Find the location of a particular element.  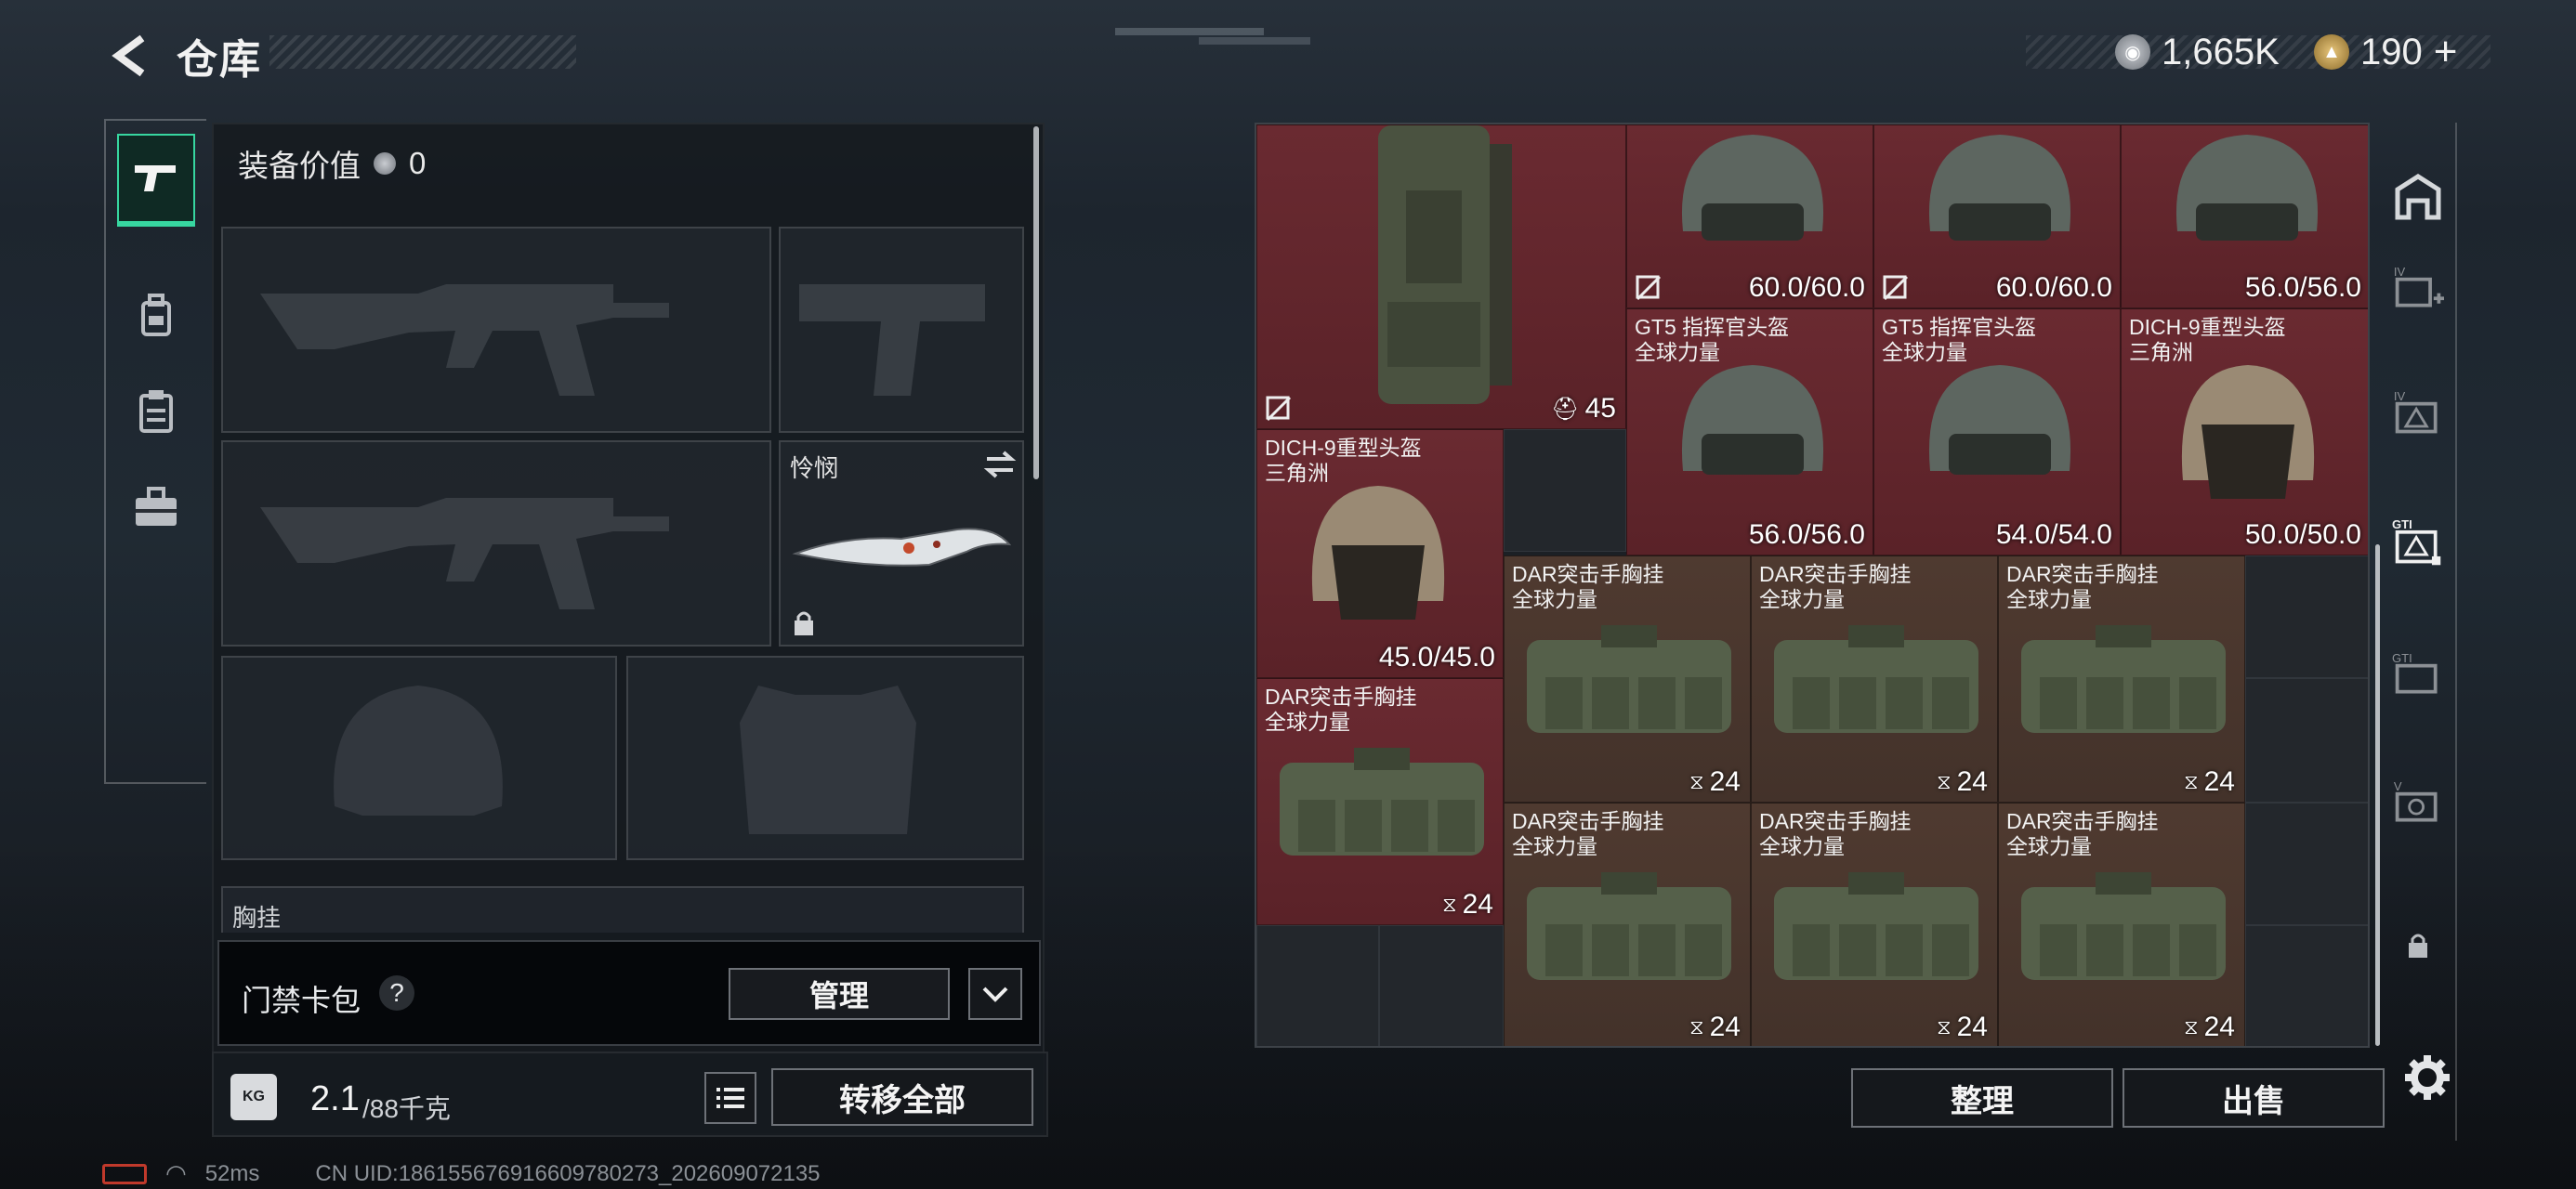

stash-item-helmet: DICH-9重型头盔 三角洲 50.0/50.0 is located at coordinates (2244, 432).